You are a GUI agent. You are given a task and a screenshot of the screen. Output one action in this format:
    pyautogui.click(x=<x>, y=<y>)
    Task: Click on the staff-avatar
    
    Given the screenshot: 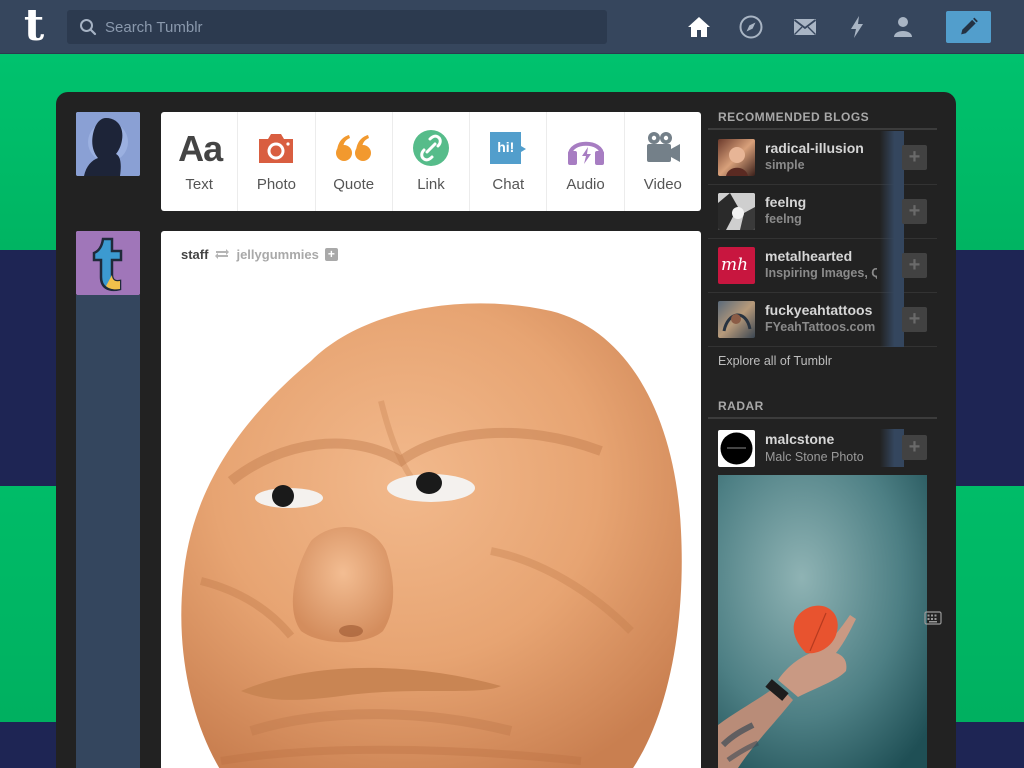 What is the action you would take?
    pyautogui.click(x=108, y=263)
    